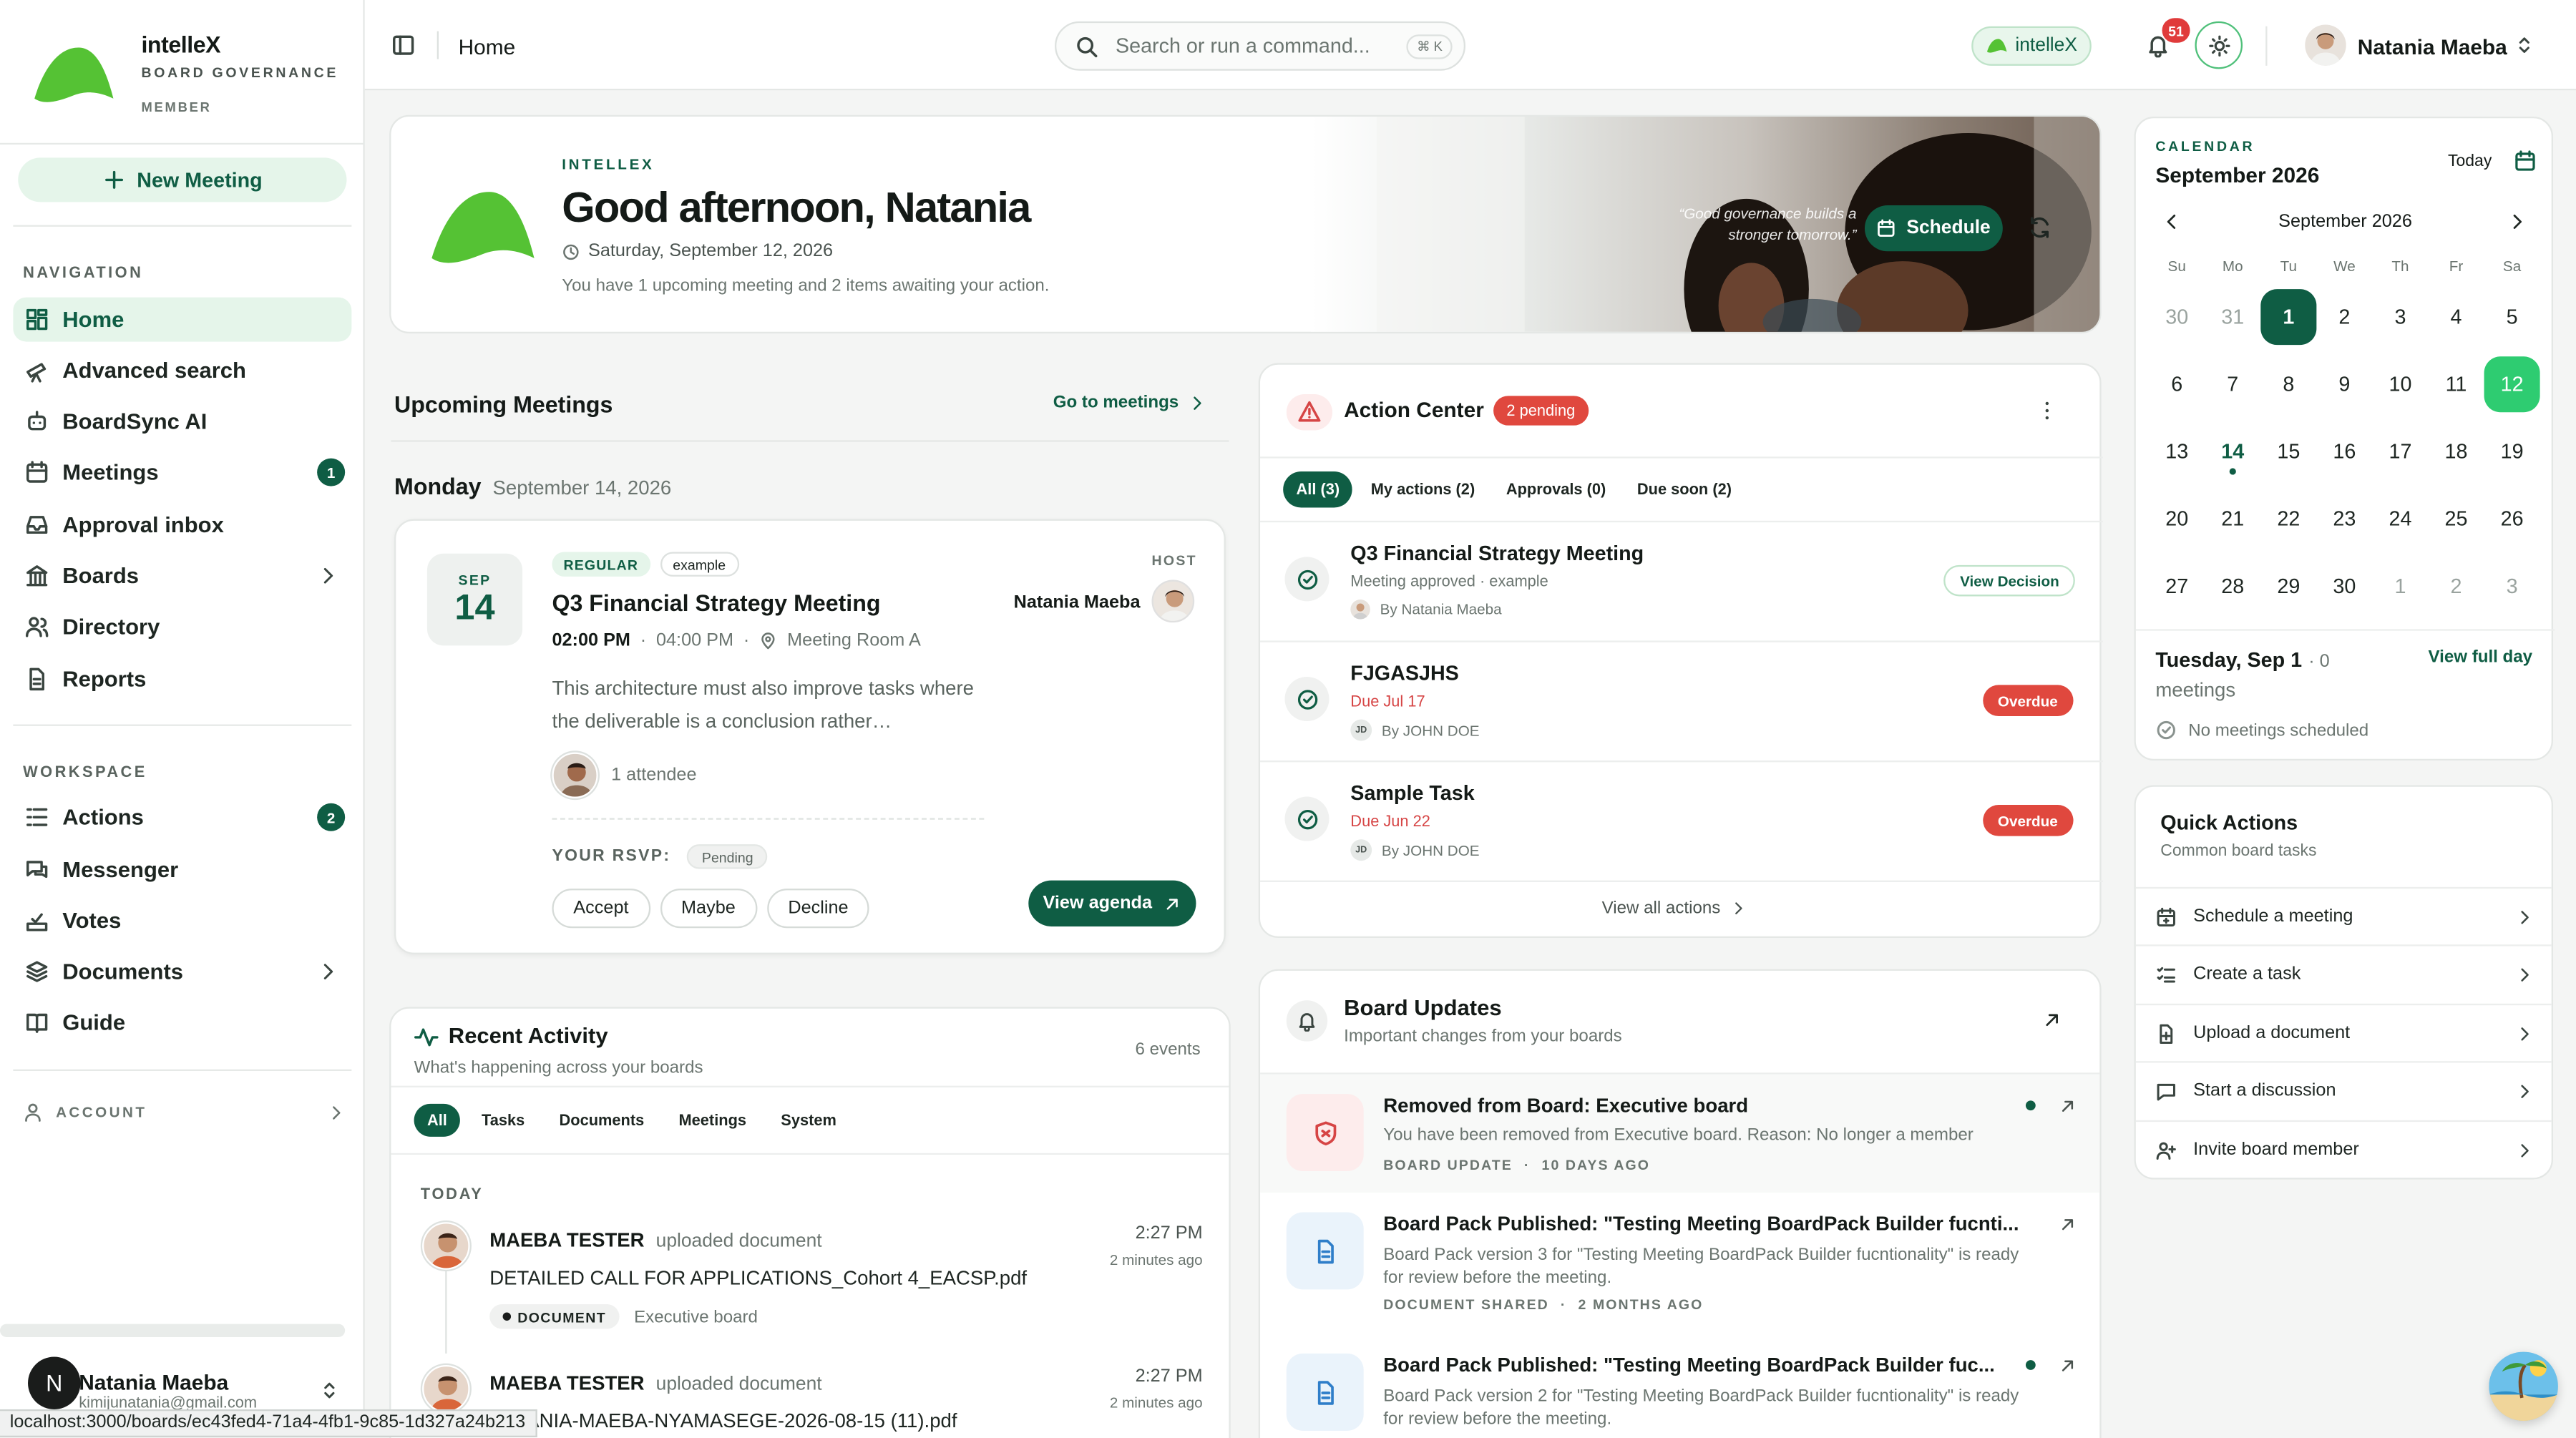 Image resolution: width=2576 pixels, height=1438 pixels. What do you see at coordinates (602, 1120) in the screenshot?
I see `activity-tab-documents: Documents` at bounding box center [602, 1120].